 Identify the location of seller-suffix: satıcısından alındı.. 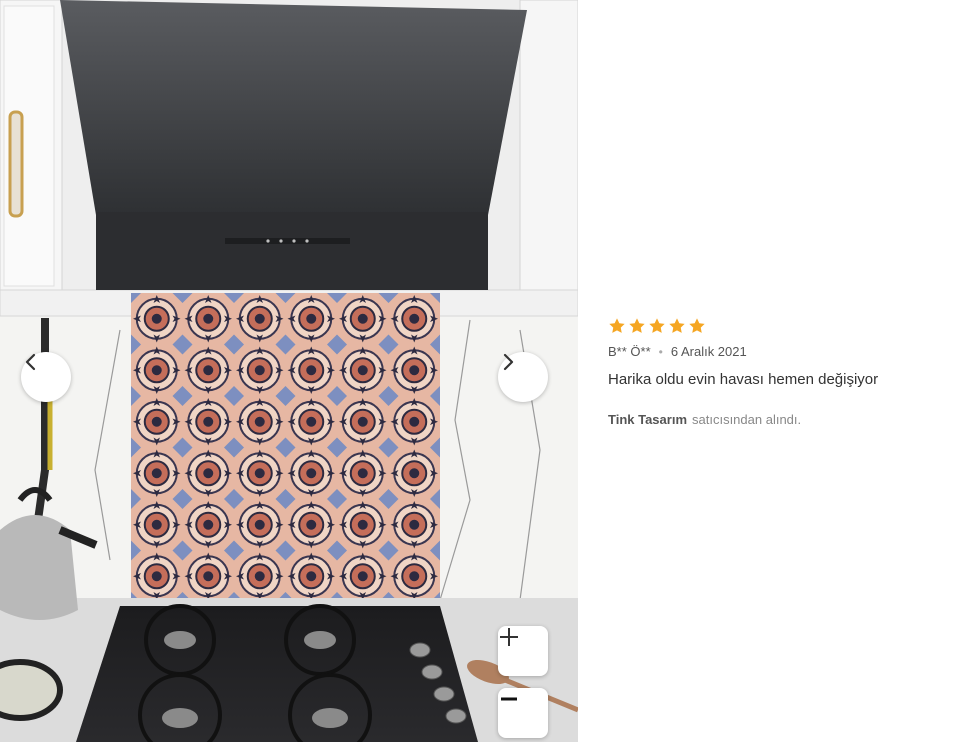
(747, 419).